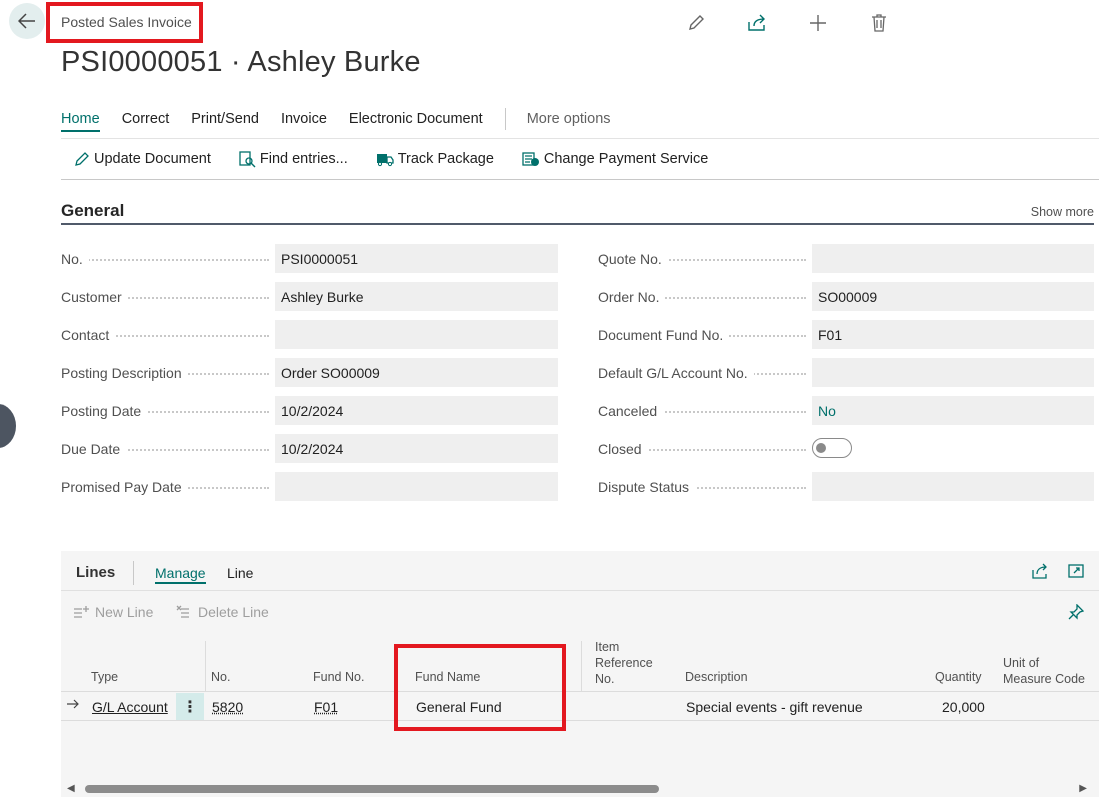 The height and width of the screenshot is (808, 1099). What do you see at coordinates (580, 590) in the screenshot?
I see `lines-header-divider` at bounding box center [580, 590].